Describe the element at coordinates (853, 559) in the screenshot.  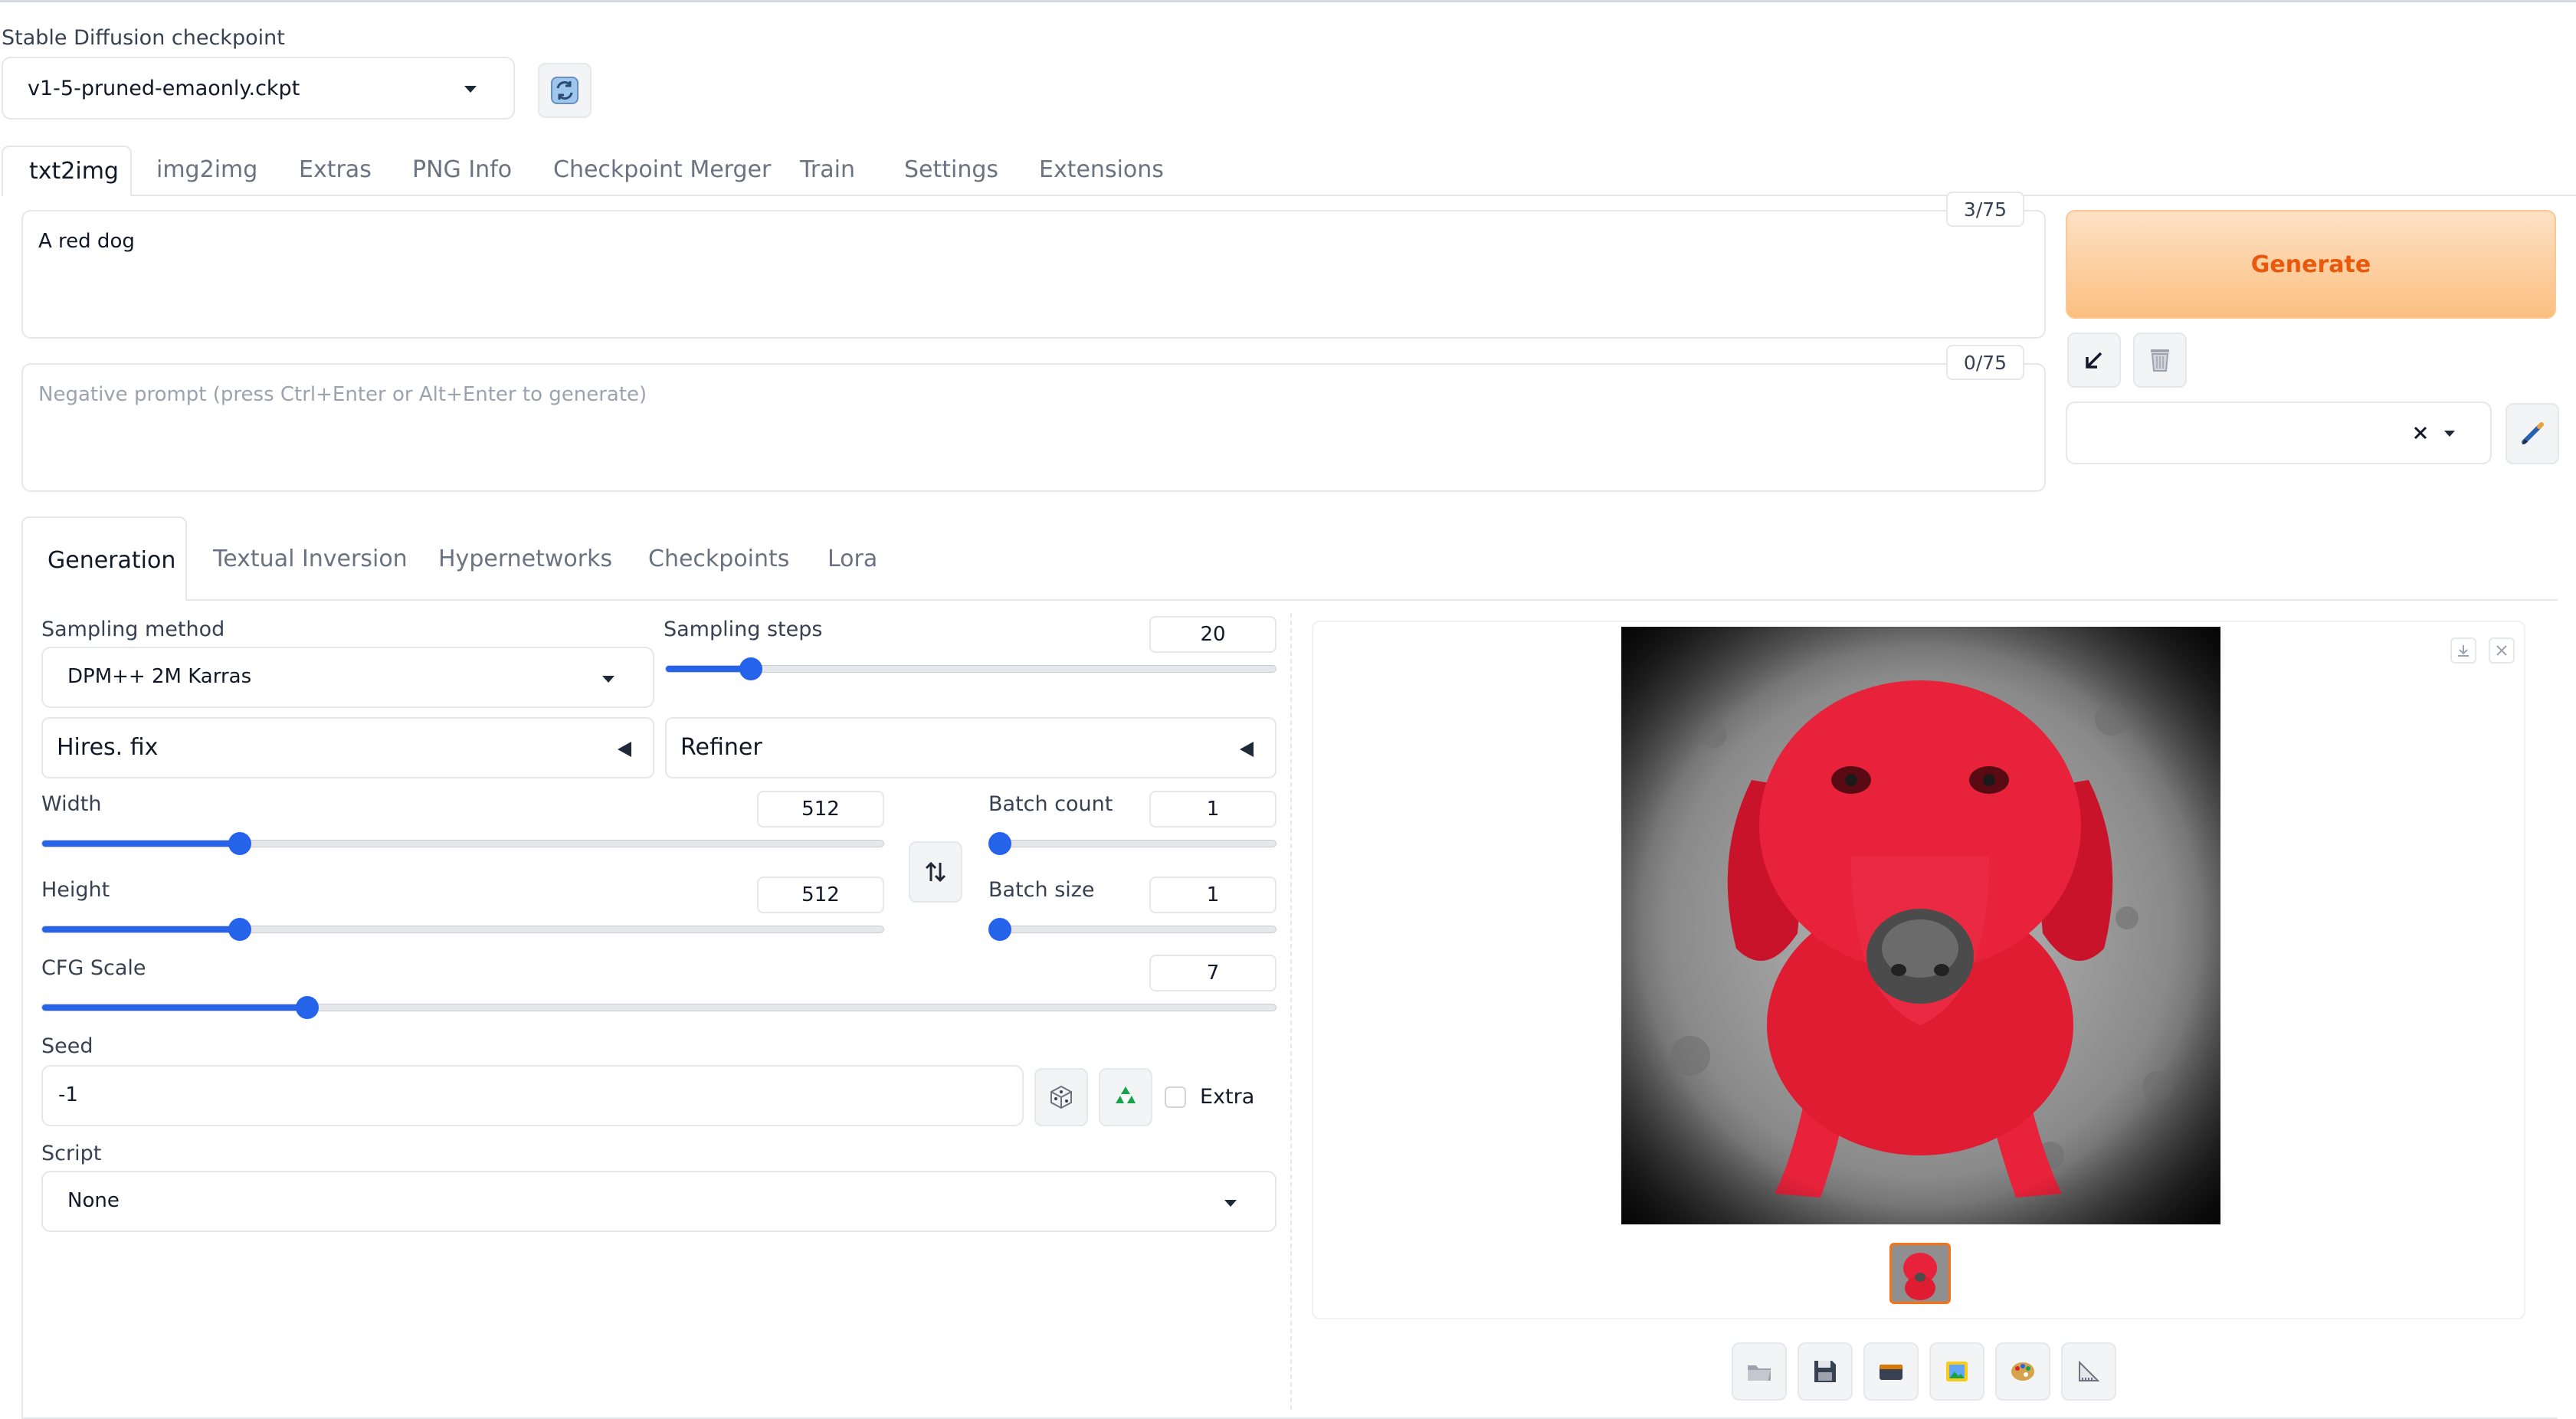
I see `tab-lora: Lora` at that location.